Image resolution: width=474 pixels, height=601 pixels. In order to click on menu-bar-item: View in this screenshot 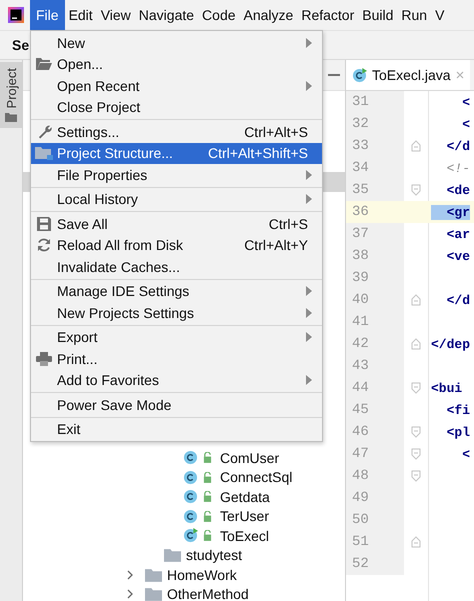, I will do `click(115, 15)`.